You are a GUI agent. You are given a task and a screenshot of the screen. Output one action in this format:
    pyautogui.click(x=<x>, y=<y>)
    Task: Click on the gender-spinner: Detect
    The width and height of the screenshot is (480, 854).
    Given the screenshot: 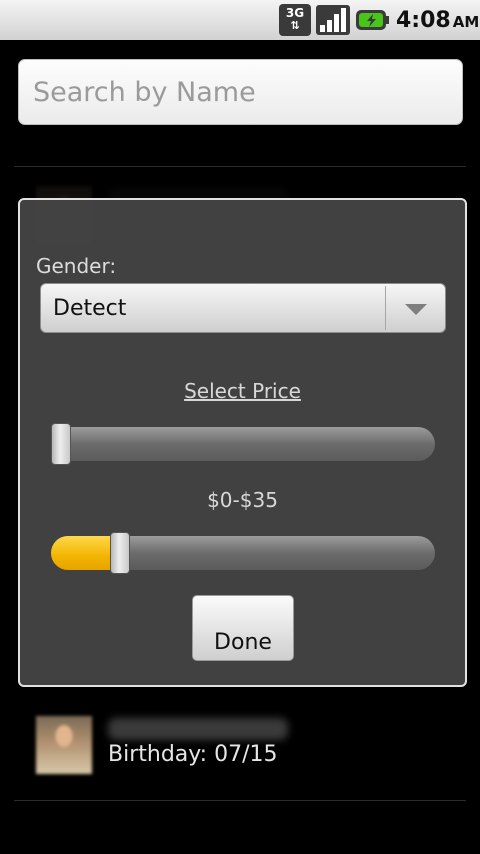 What is the action you would take?
    pyautogui.click(x=243, y=308)
    